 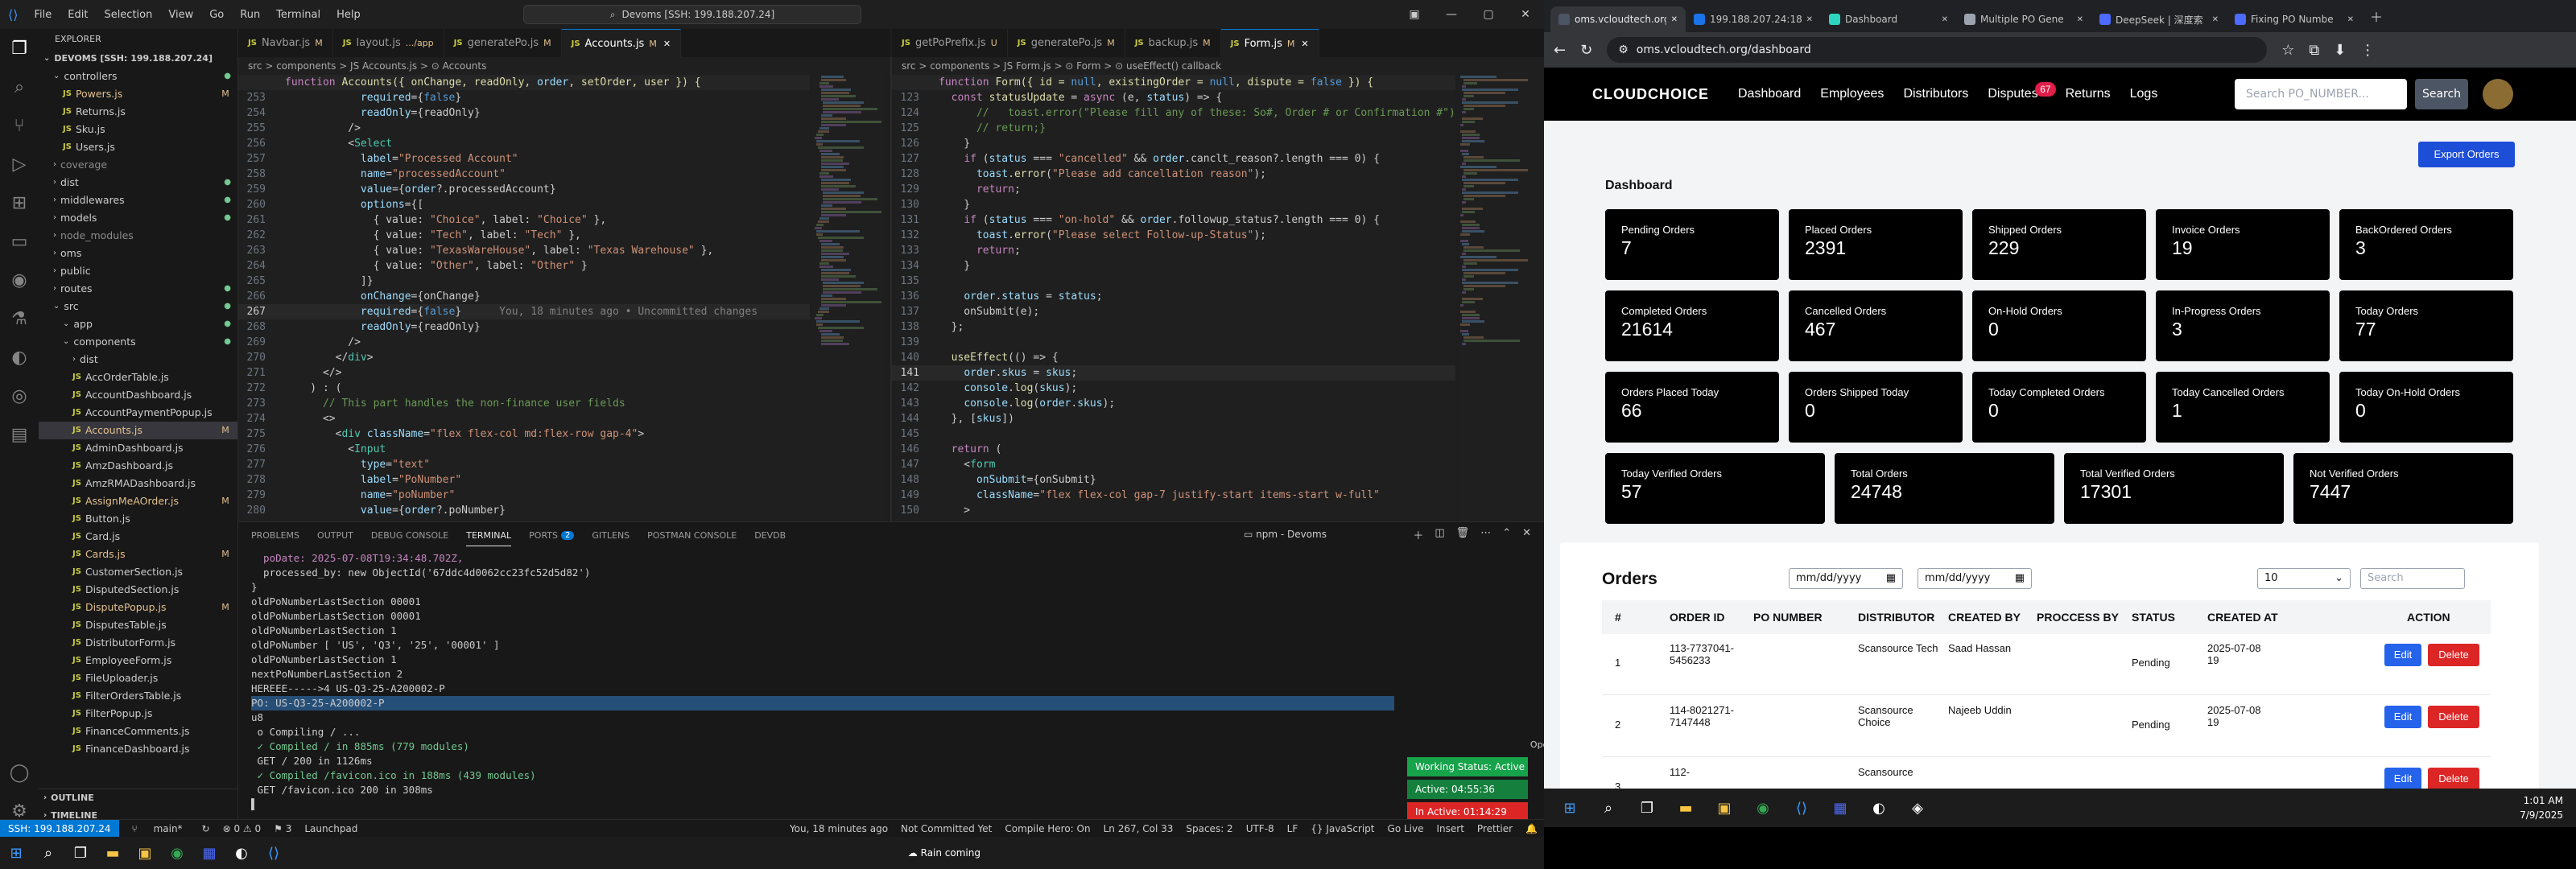 What do you see at coordinates (138, 183) in the screenshot?
I see `folder-item: › dist ●` at bounding box center [138, 183].